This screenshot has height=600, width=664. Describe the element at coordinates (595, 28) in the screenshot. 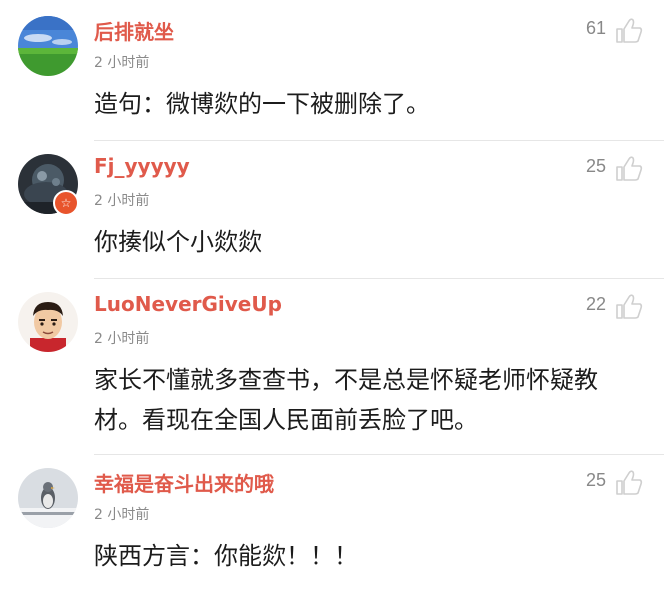

I see `like-count: 61` at that location.